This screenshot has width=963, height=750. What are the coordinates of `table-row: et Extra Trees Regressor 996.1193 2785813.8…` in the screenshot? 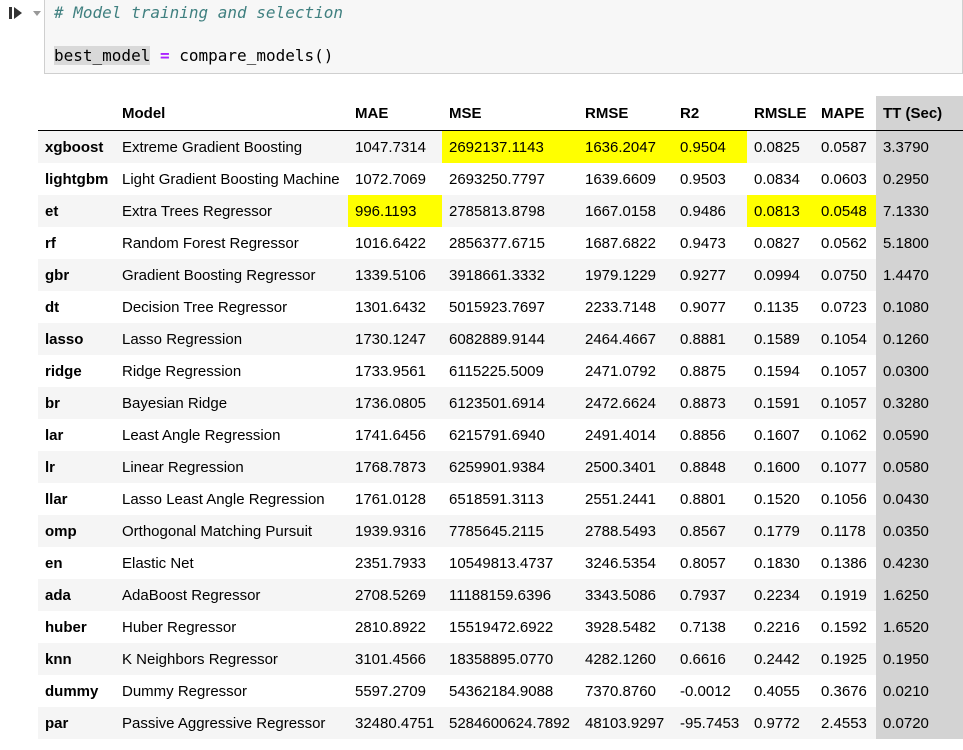 It's located at (500, 211).